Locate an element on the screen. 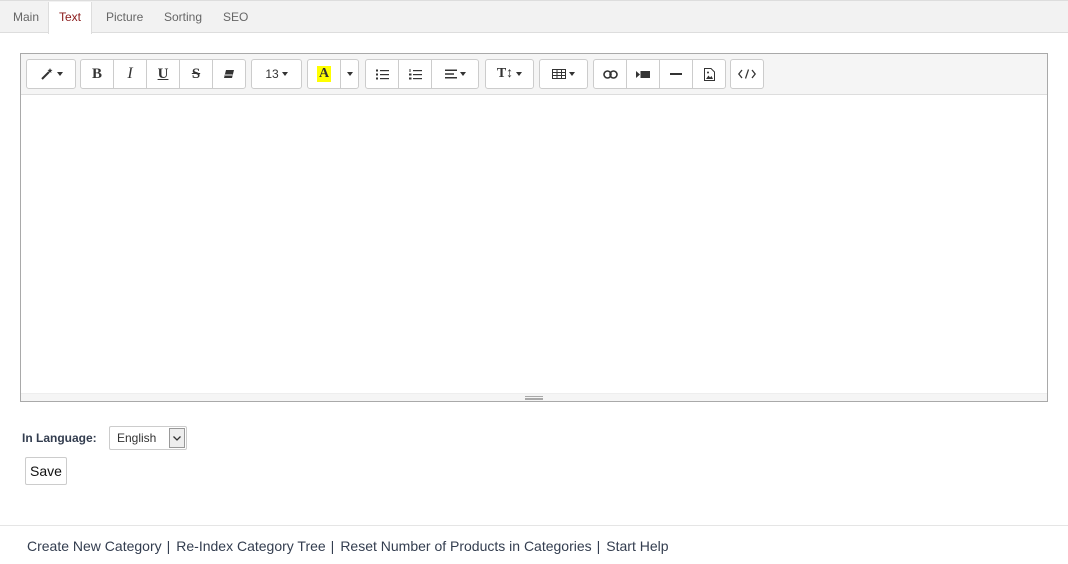 The image size is (1068, 564). horizontal-rule-button is located at coordinates (676, 74).